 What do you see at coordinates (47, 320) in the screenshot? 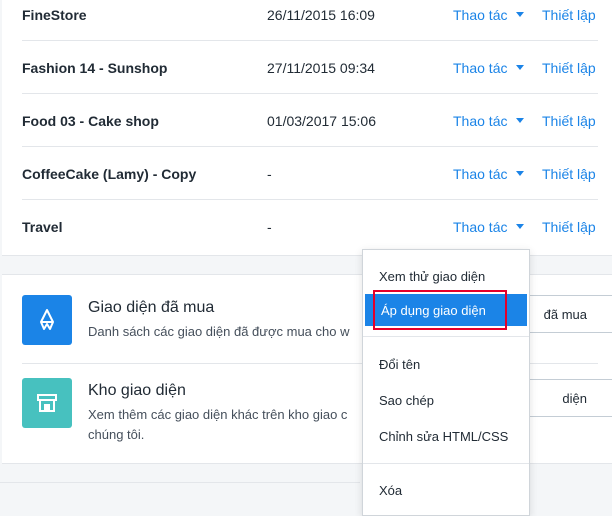
I see `theme-purchased-icon` at bounding box center [47, 320].